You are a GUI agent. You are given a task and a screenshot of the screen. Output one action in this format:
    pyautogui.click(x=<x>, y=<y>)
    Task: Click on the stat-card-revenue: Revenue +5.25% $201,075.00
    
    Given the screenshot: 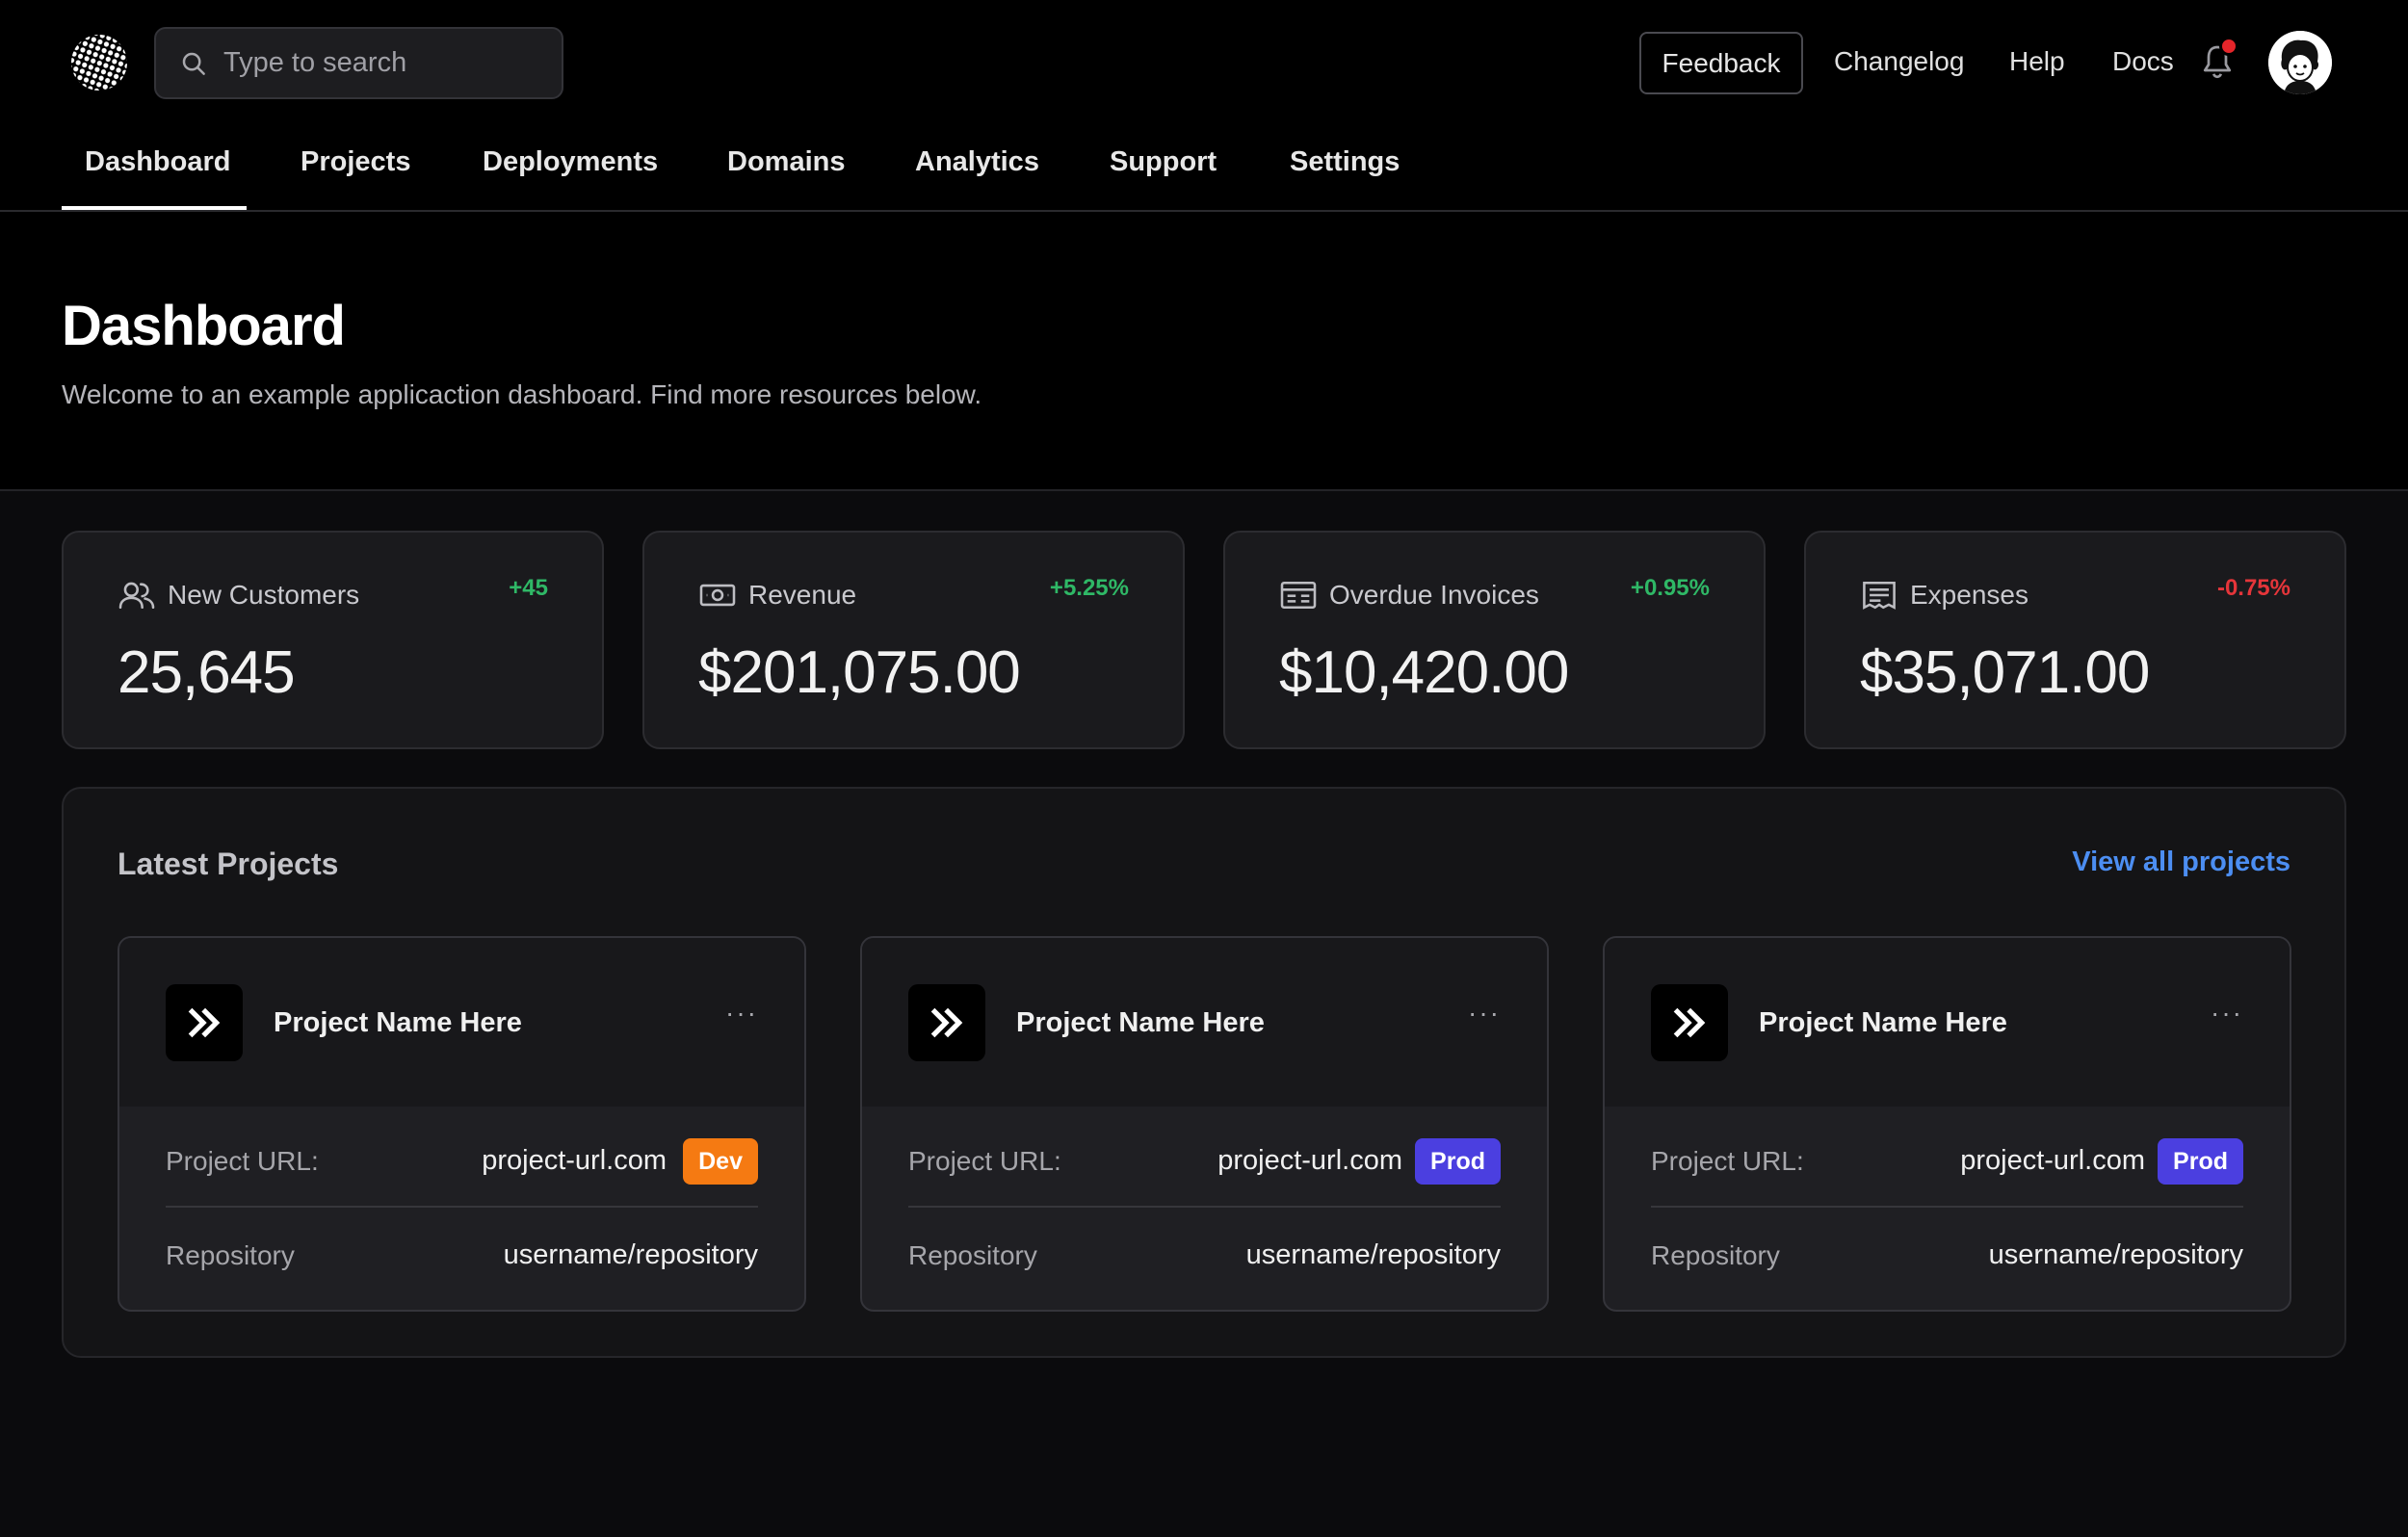 What is the action you would take?
    pyautogui.click(x=913, y=640)
    